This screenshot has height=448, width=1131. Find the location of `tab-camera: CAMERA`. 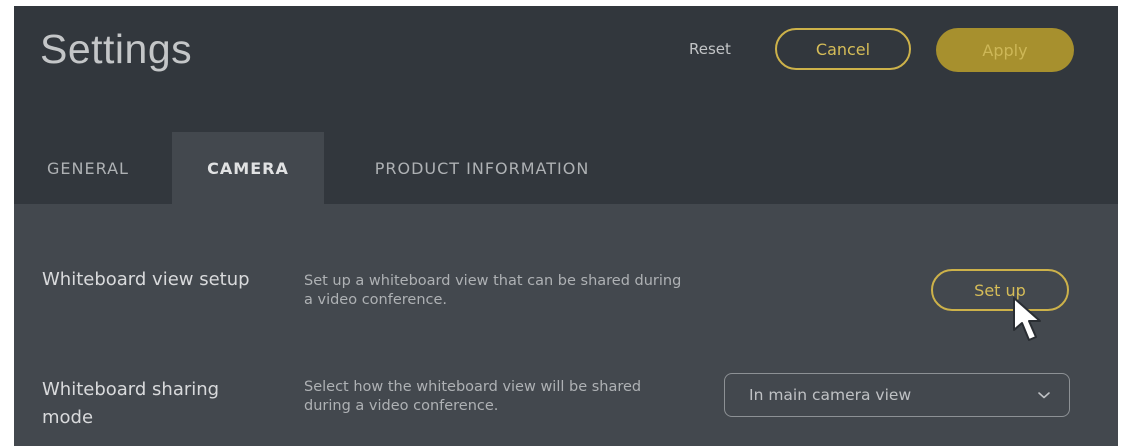

tab-camera: CAMERA is located at coordinates (248, 168).